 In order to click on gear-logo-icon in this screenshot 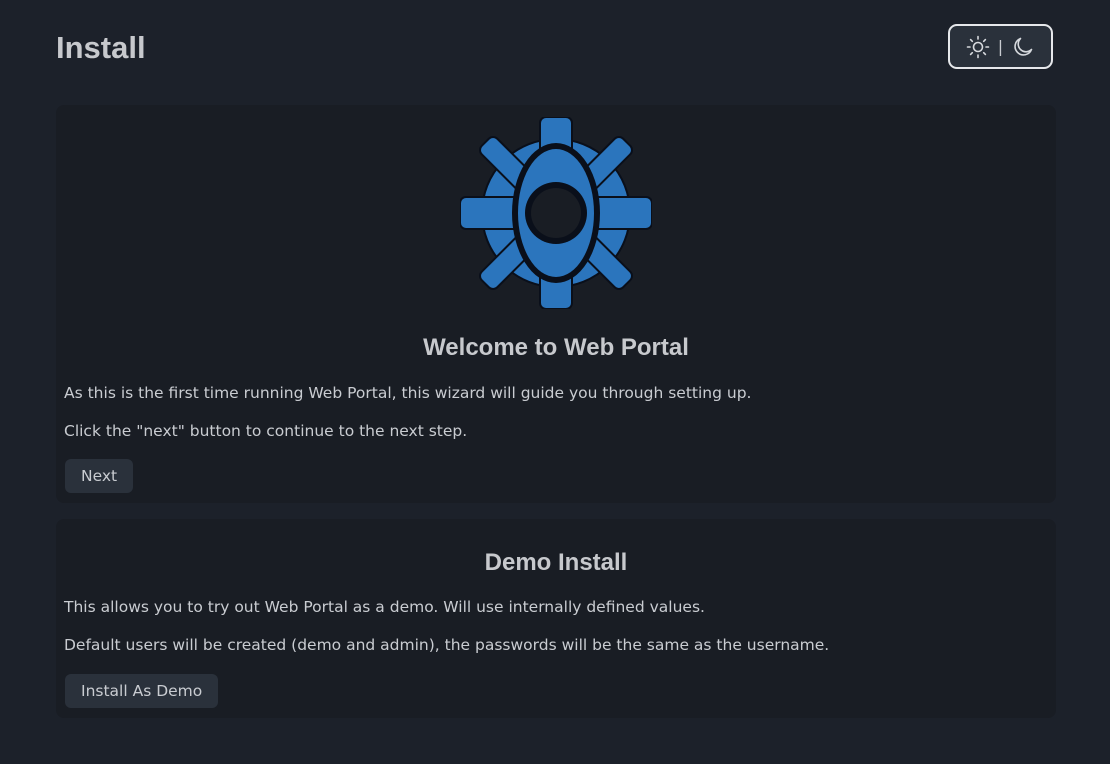, I will do `click(556, 213)`.